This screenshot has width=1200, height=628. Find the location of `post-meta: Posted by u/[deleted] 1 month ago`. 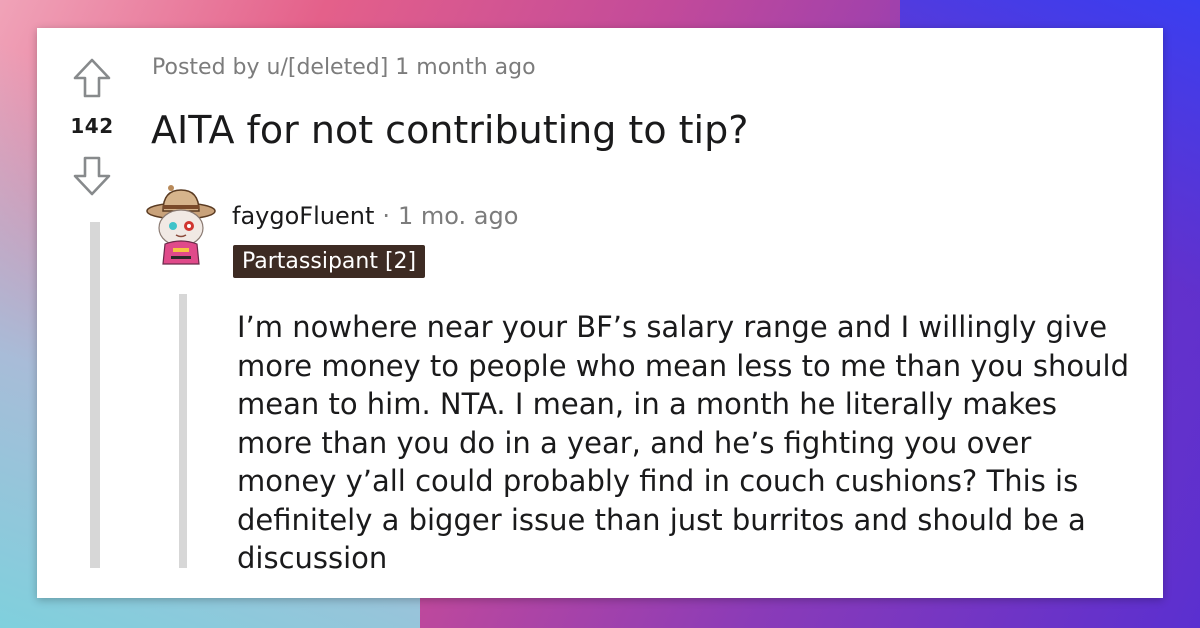

post-meta: Posted by u/[deleted] 1 month ago is located at coordinates (344, 67).